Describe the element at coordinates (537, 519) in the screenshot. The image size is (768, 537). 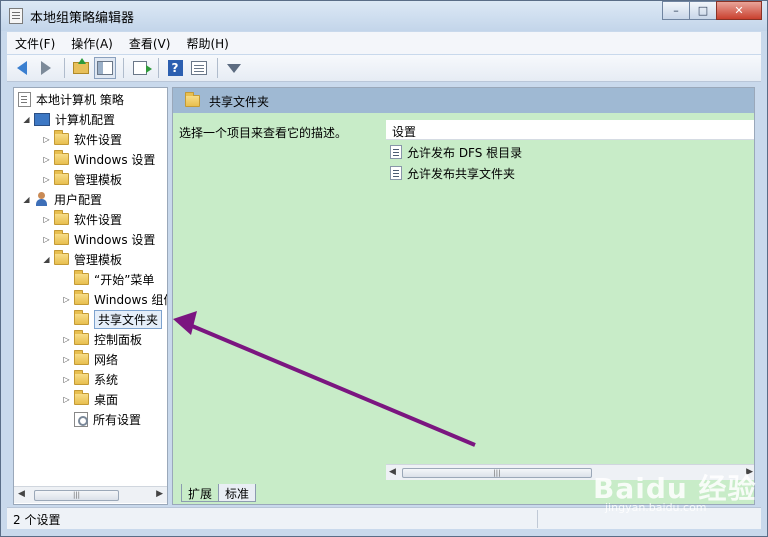
I see `status-separator` at that location.